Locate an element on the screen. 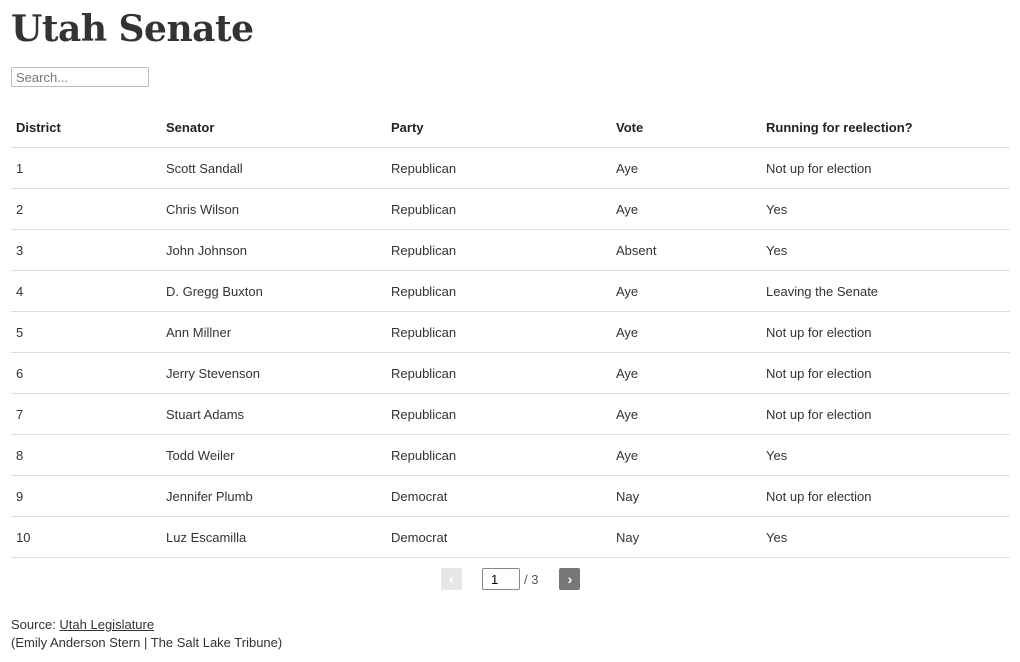 This screenshot has height=662, width=1020. cell-district: 4 is located at coordinates (86, 291).